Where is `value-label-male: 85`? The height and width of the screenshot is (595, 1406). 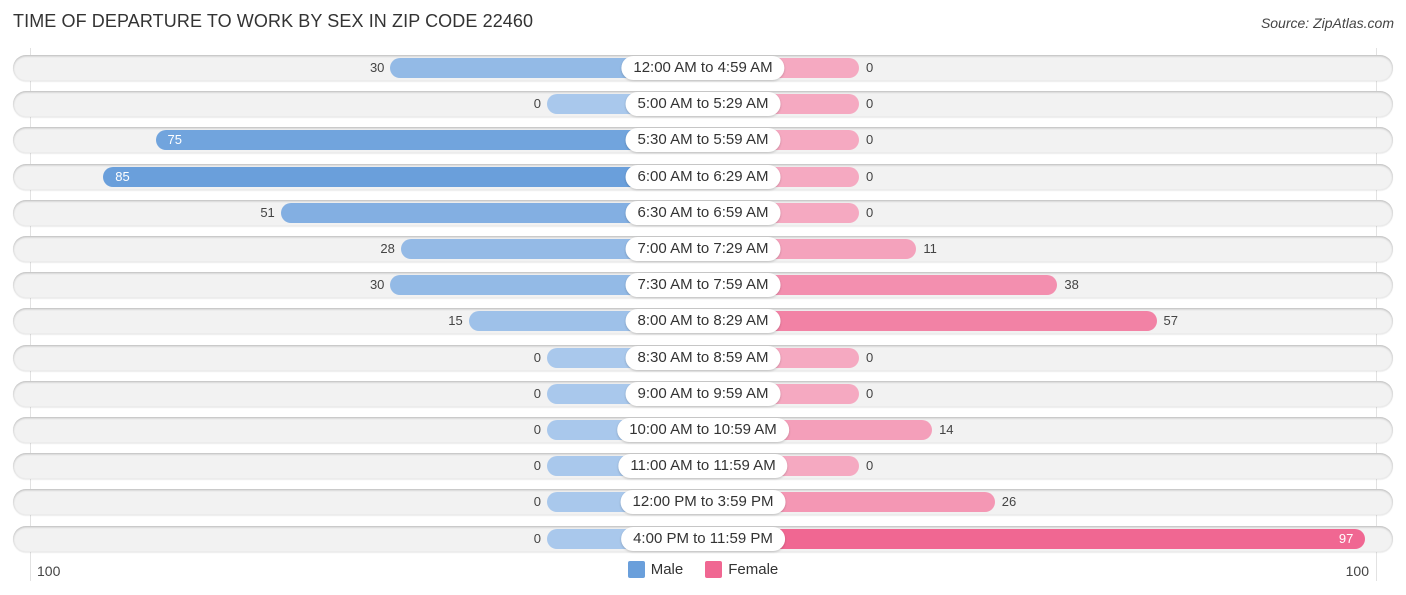 value-label-male: 85 is located at coordinates (122, 176).